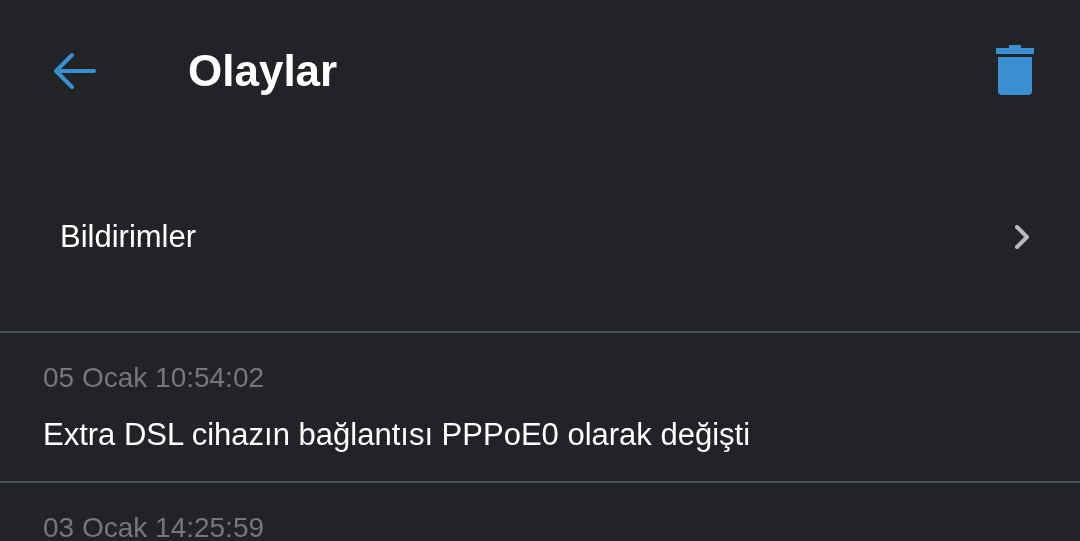 Image resolution: width=1080 pixels, height=541 pixels. Describe the element at coordinates (154, 526) in the screenshot. I see `event-time: 03 Ocak 14:25:59` at that location.